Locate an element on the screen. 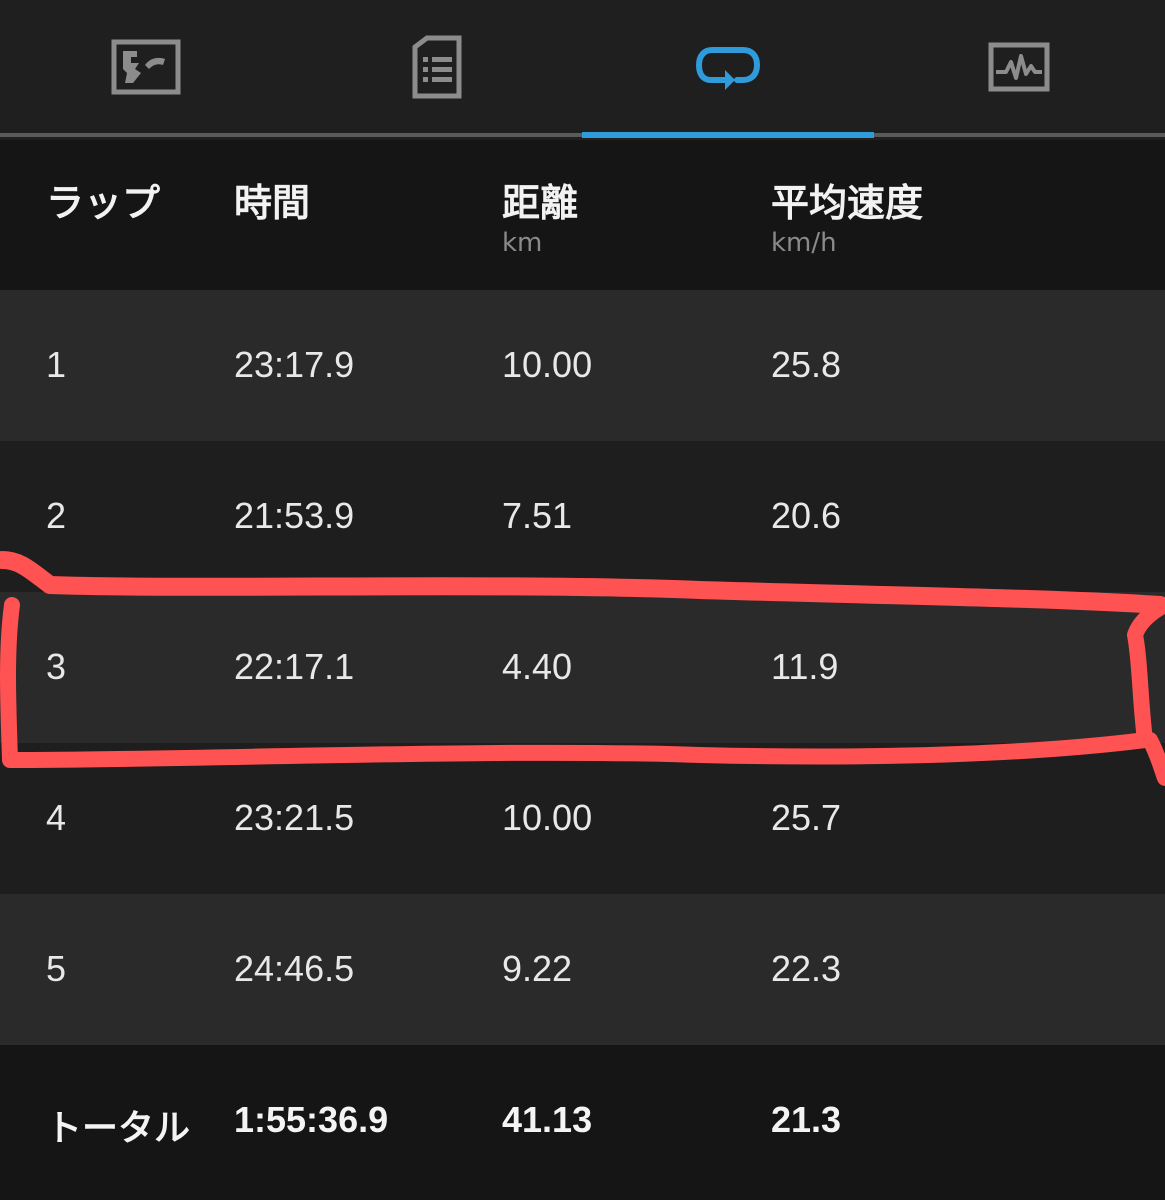  tab-map is located at coordinates (145, 66).